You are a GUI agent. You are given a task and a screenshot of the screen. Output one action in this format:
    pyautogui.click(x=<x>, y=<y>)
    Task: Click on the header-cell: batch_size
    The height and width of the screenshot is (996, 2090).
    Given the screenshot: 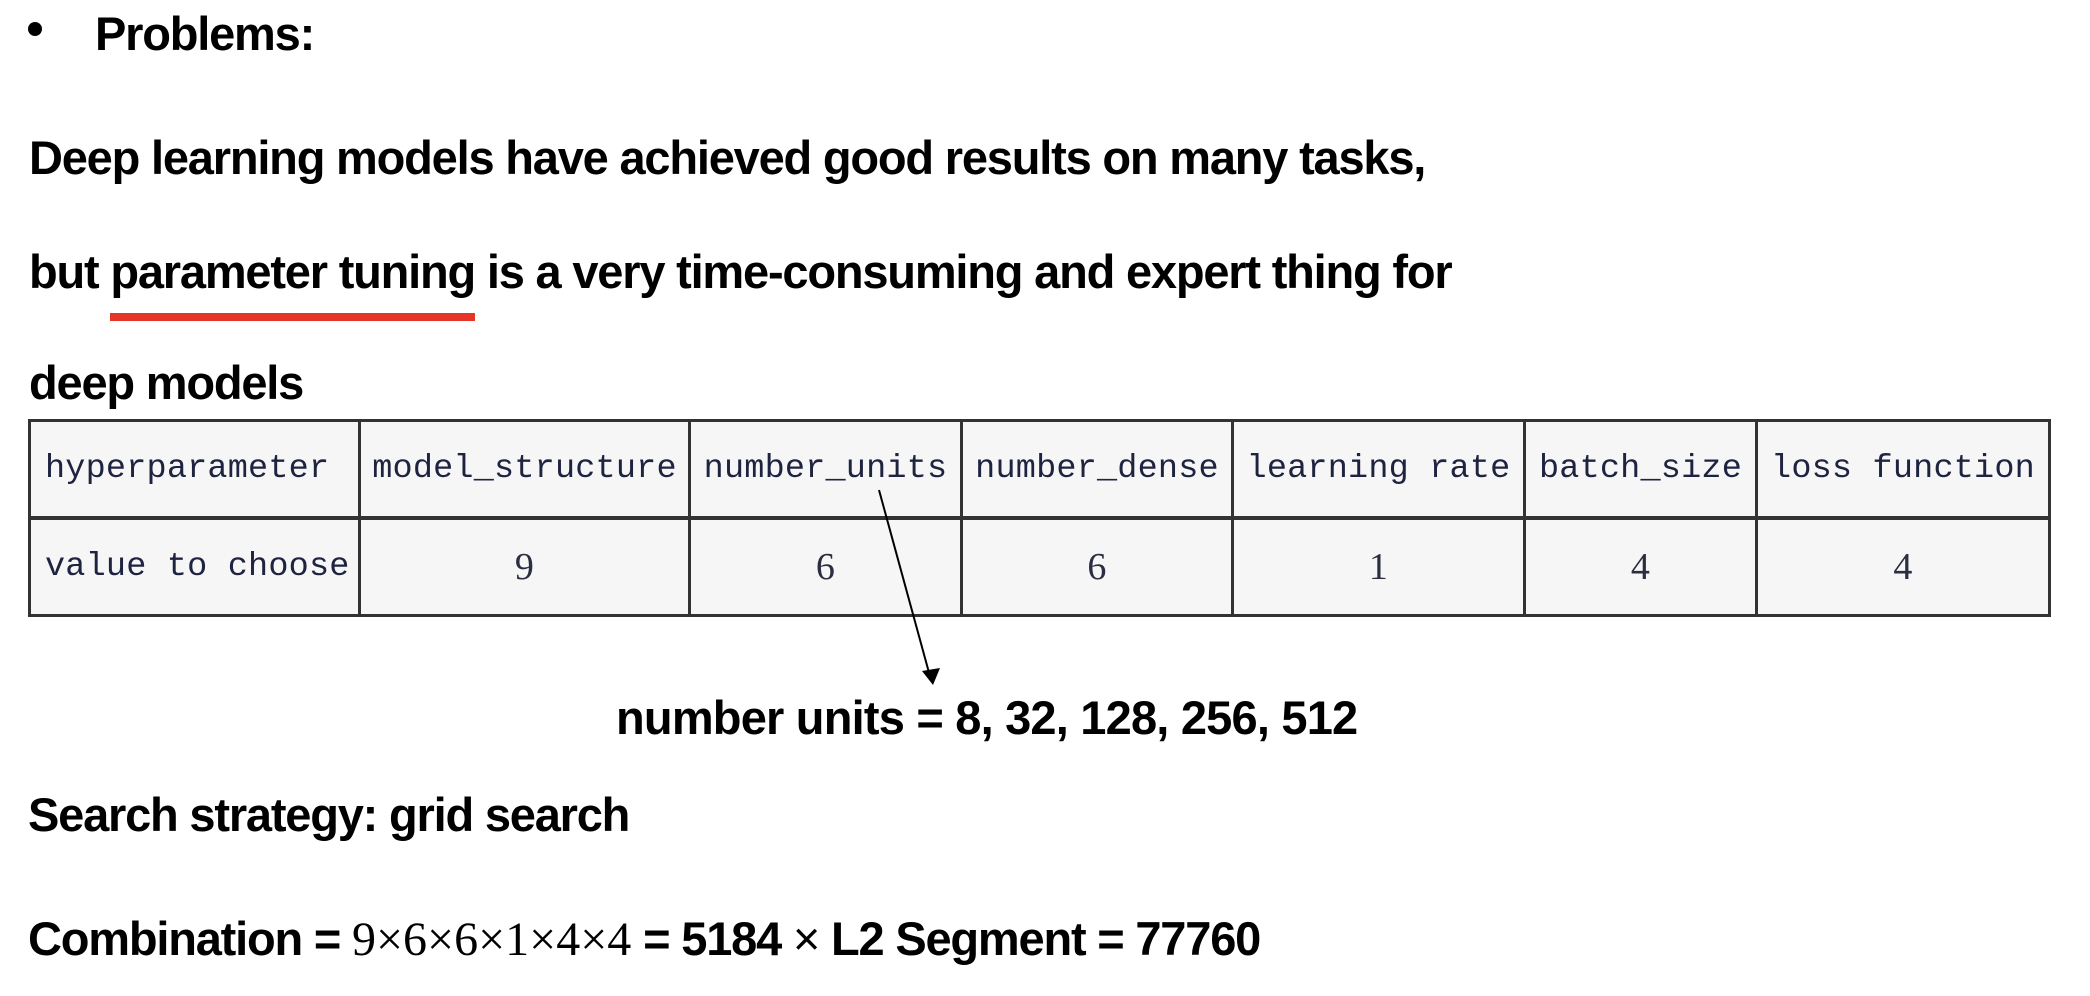 What is the action you would take?
    pyautogui.click(x=1640, y=469)
    